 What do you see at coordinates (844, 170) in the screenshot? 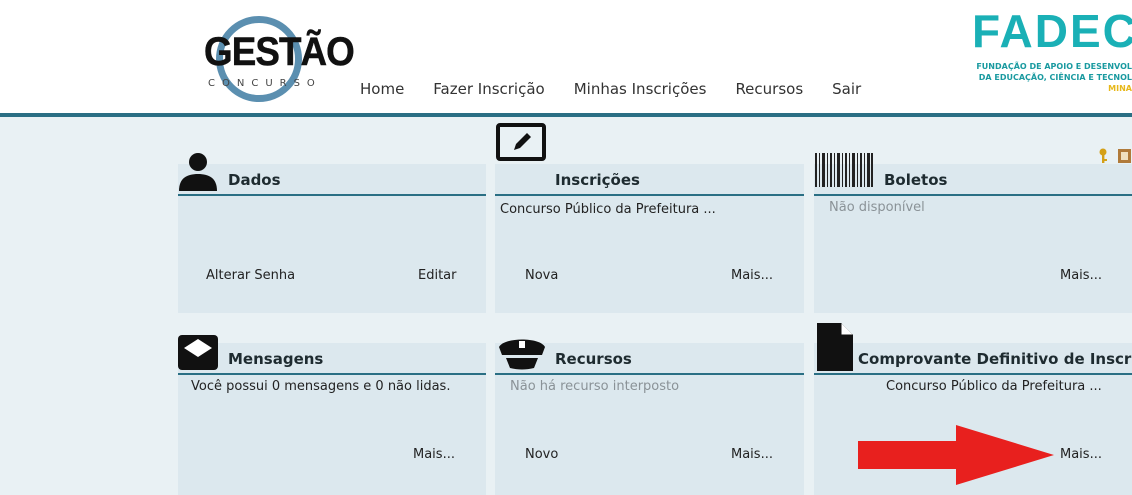
I see `barcode-icon` at bounding box center [844, 170].